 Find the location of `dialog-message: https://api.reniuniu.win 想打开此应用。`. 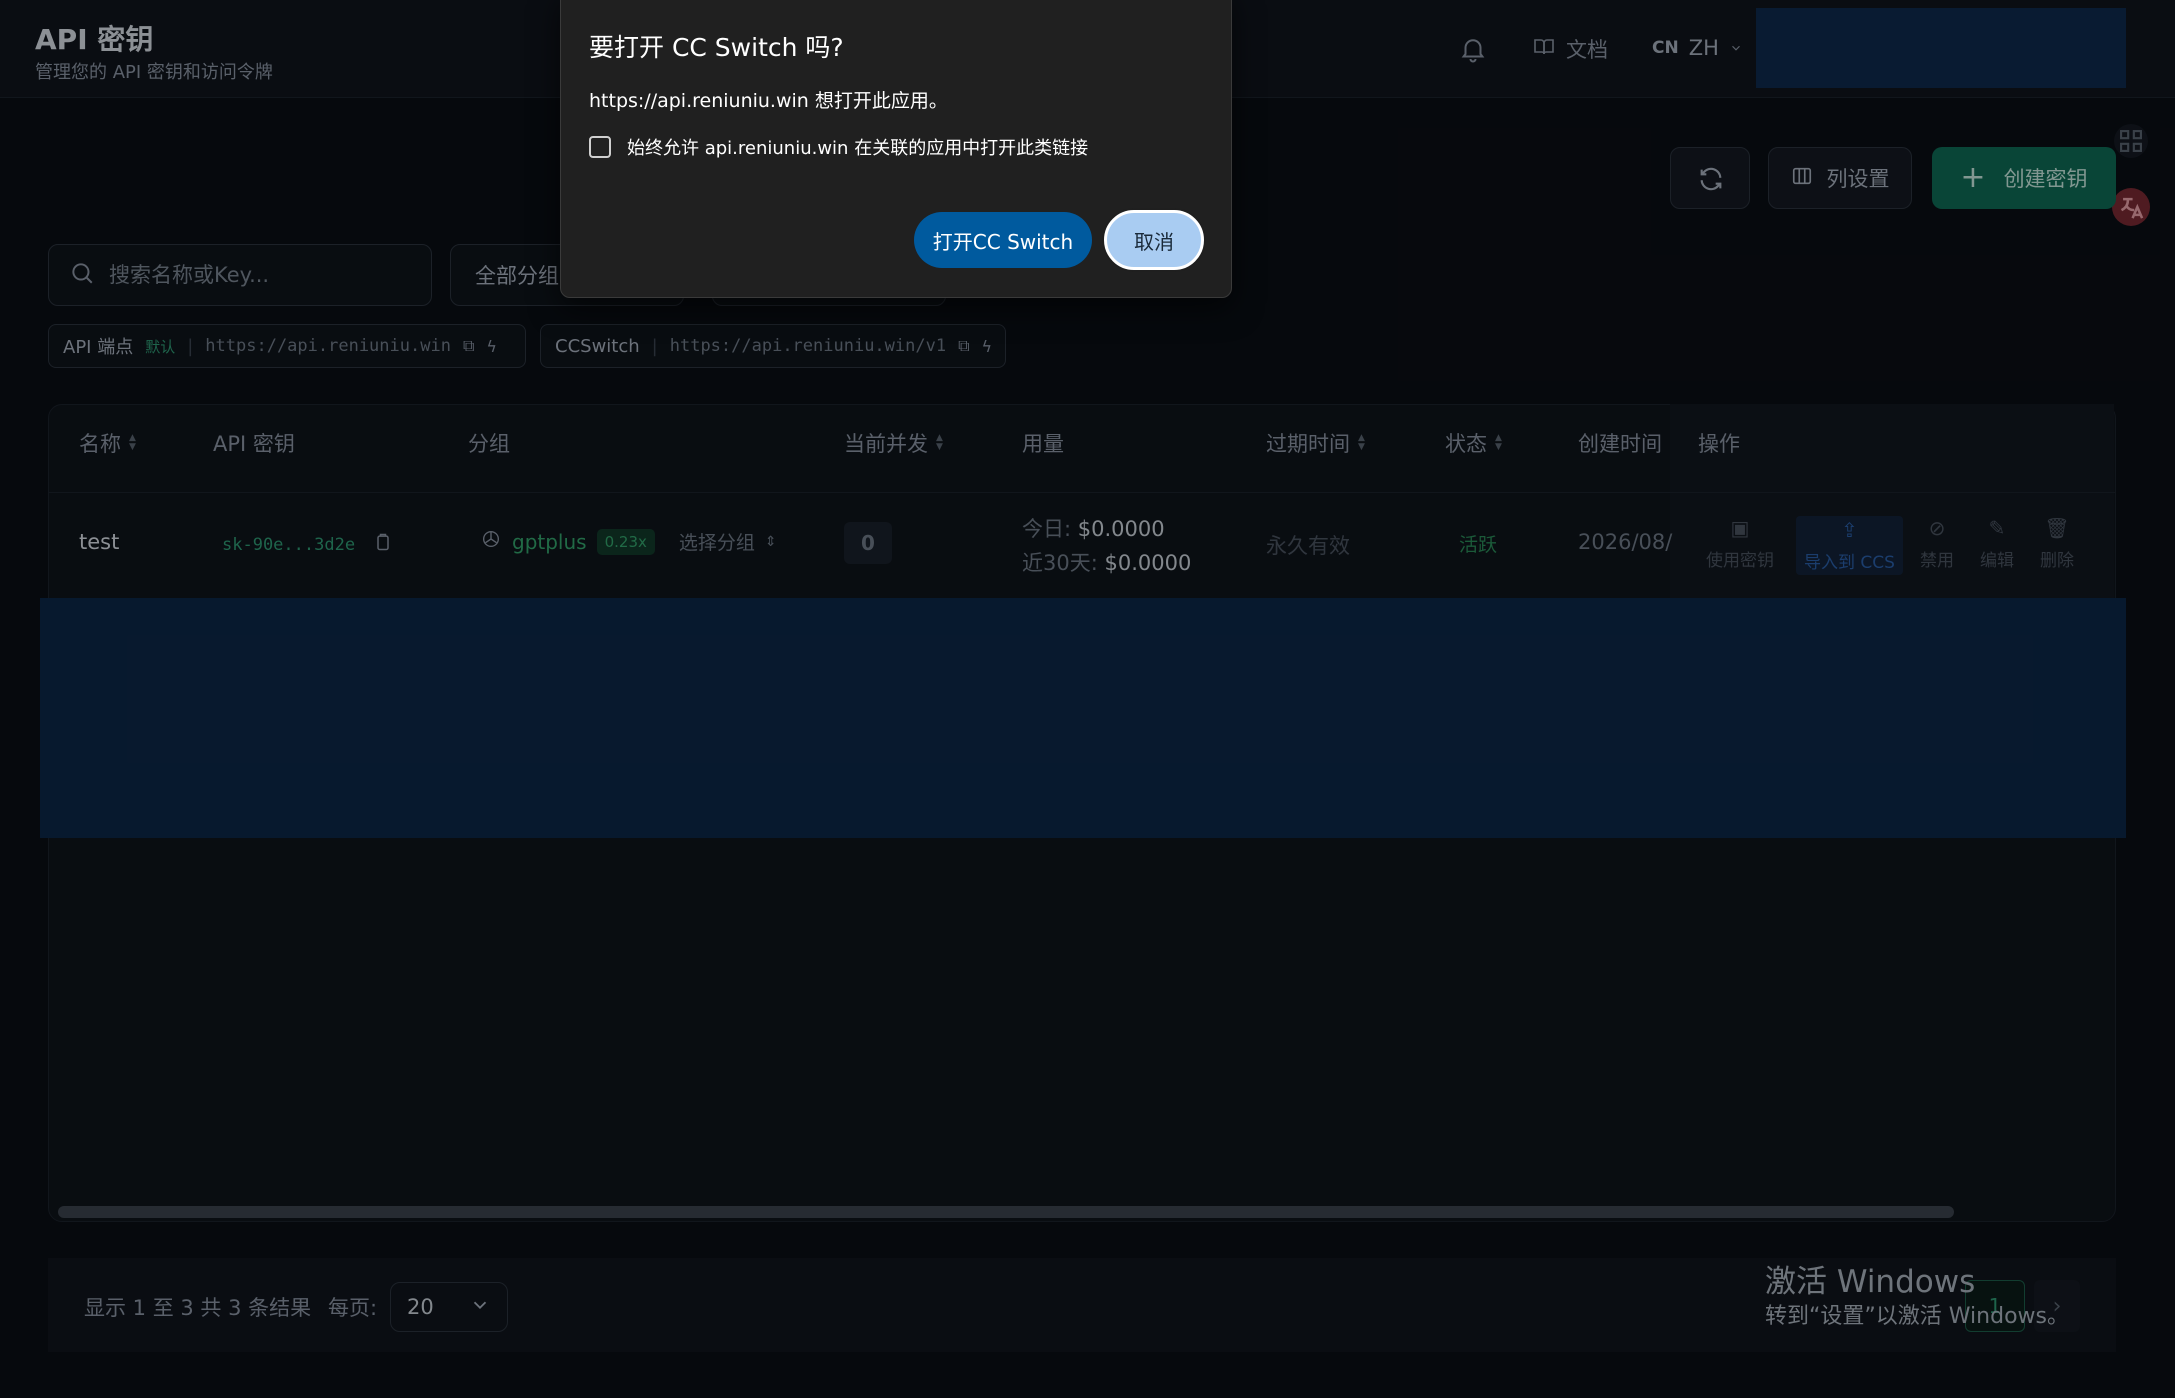

dialog-message: https://api.reniuniu.win 想打开此应用。 is located at coordinates (768, 101).